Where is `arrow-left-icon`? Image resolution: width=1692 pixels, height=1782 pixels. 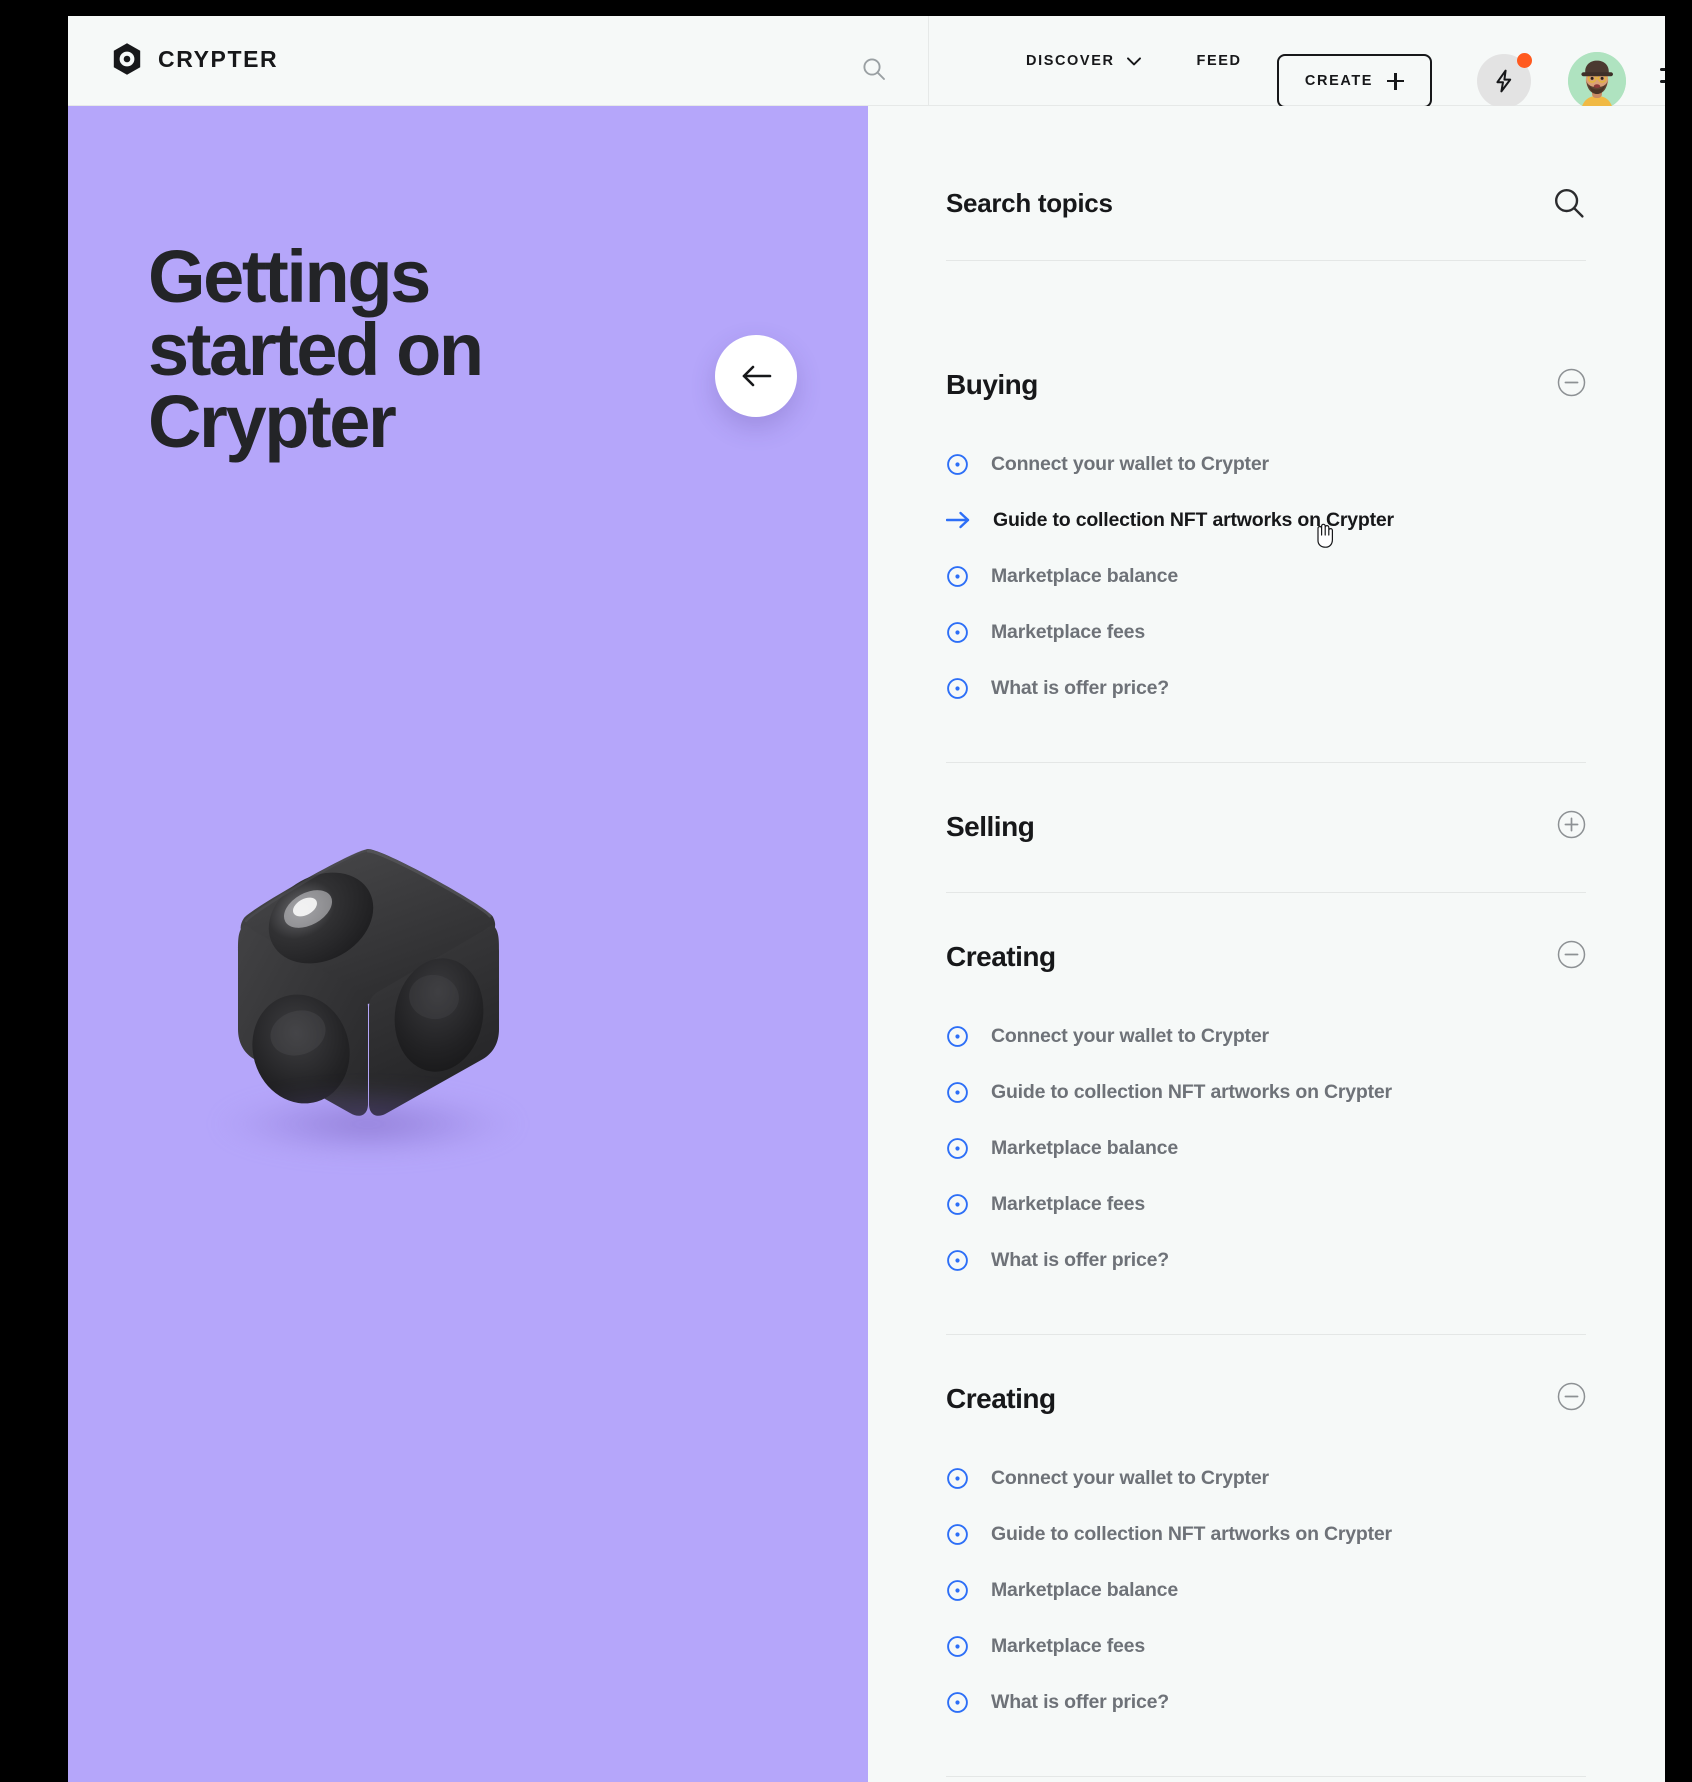 arrow-left-icon is located at coordinates (757, 376).